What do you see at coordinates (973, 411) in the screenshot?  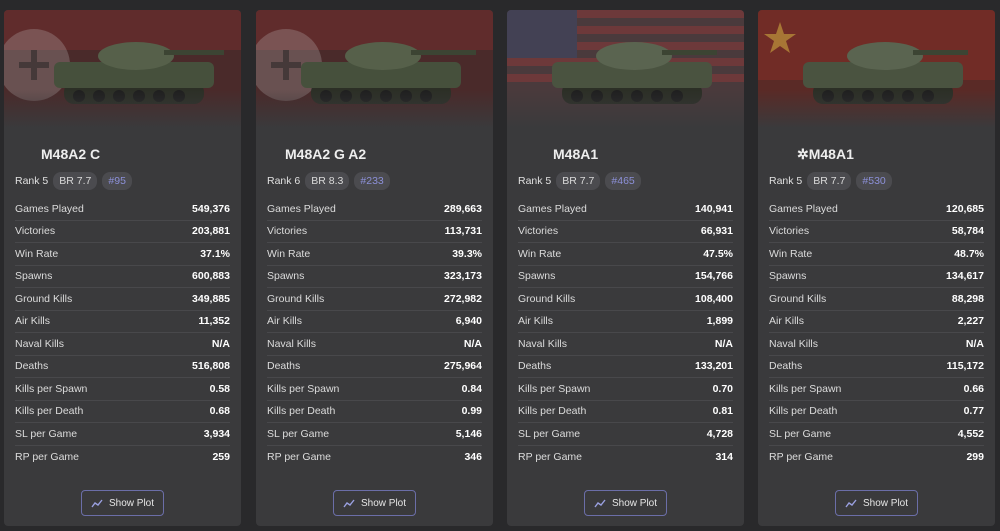 I see `stat-value: 0.77` at bounding box center [973, 411].